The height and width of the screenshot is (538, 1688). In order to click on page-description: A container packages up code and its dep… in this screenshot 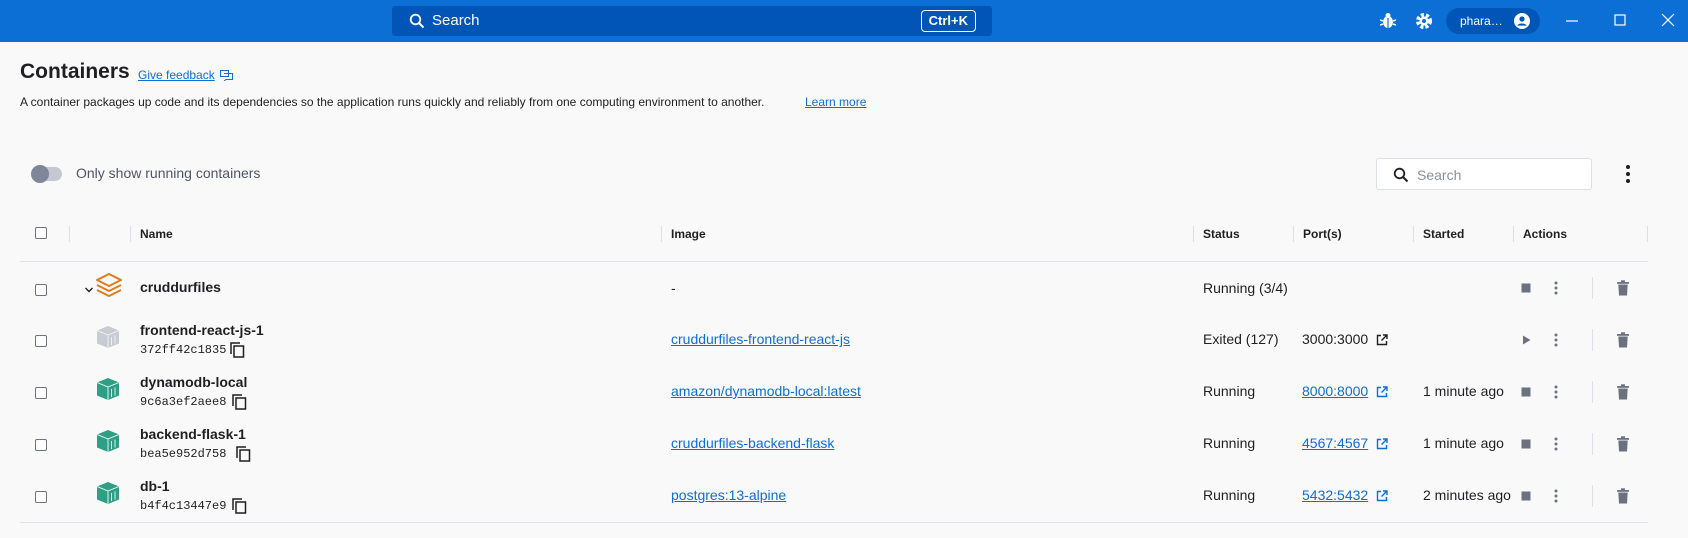, I will do `click(392, 102)`.